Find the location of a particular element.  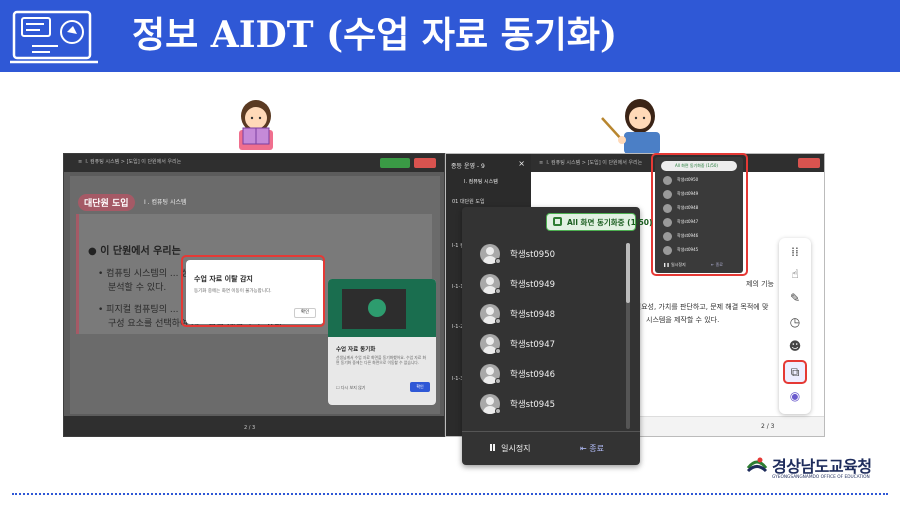

bullet-text: 분석할 수 있다. is located at coordinates (137, 288).